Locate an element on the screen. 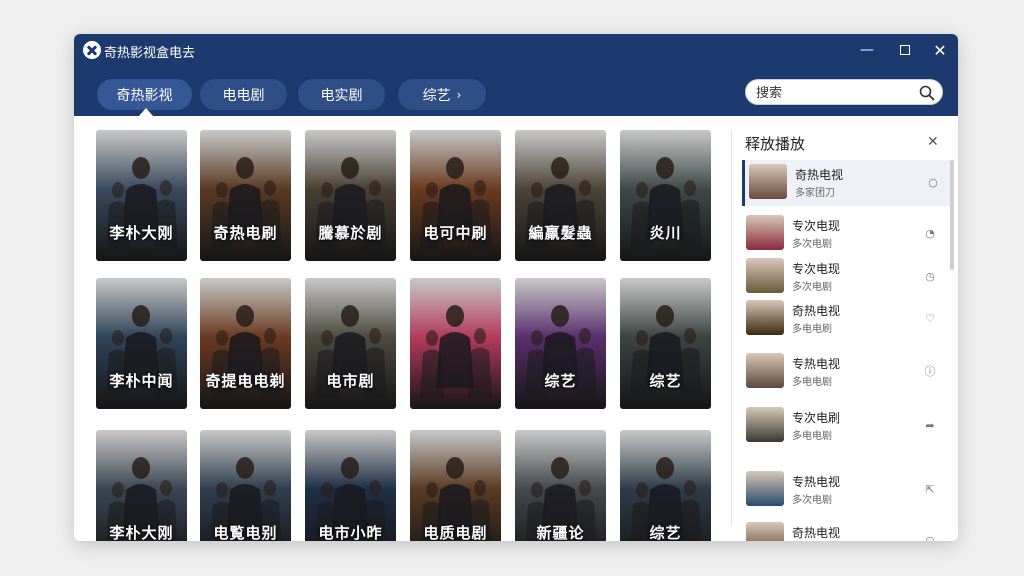 The image size is (1024, 576). poster-title: 电市小昨 is located at coordinates (350, 532).